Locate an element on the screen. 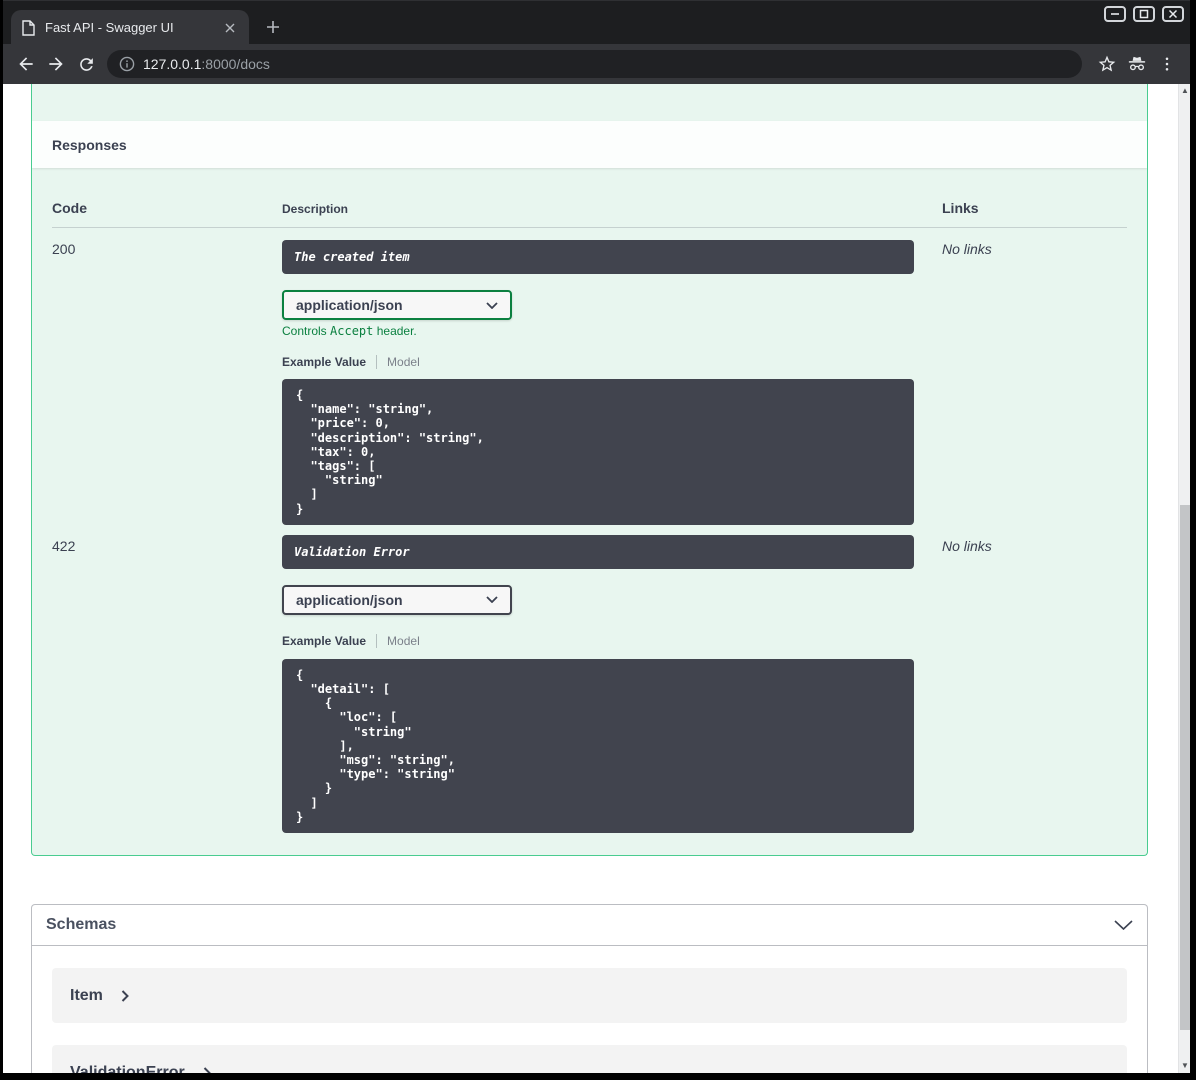 This screenshot has height=1080, width=1196. scroll-down-icon: ▼ is located at coordinates (1184, 1066).